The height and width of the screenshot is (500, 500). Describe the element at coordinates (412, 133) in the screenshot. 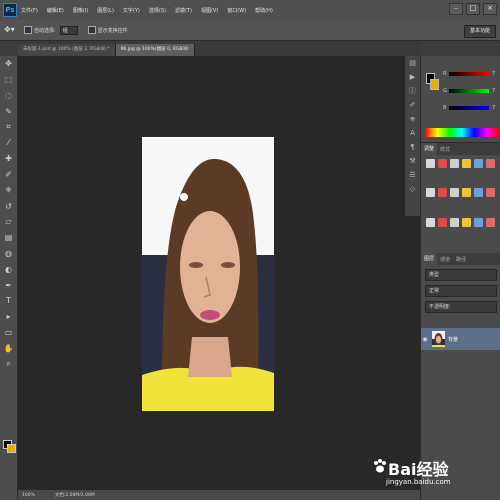

I see `character-panel-icon: A` at that location.